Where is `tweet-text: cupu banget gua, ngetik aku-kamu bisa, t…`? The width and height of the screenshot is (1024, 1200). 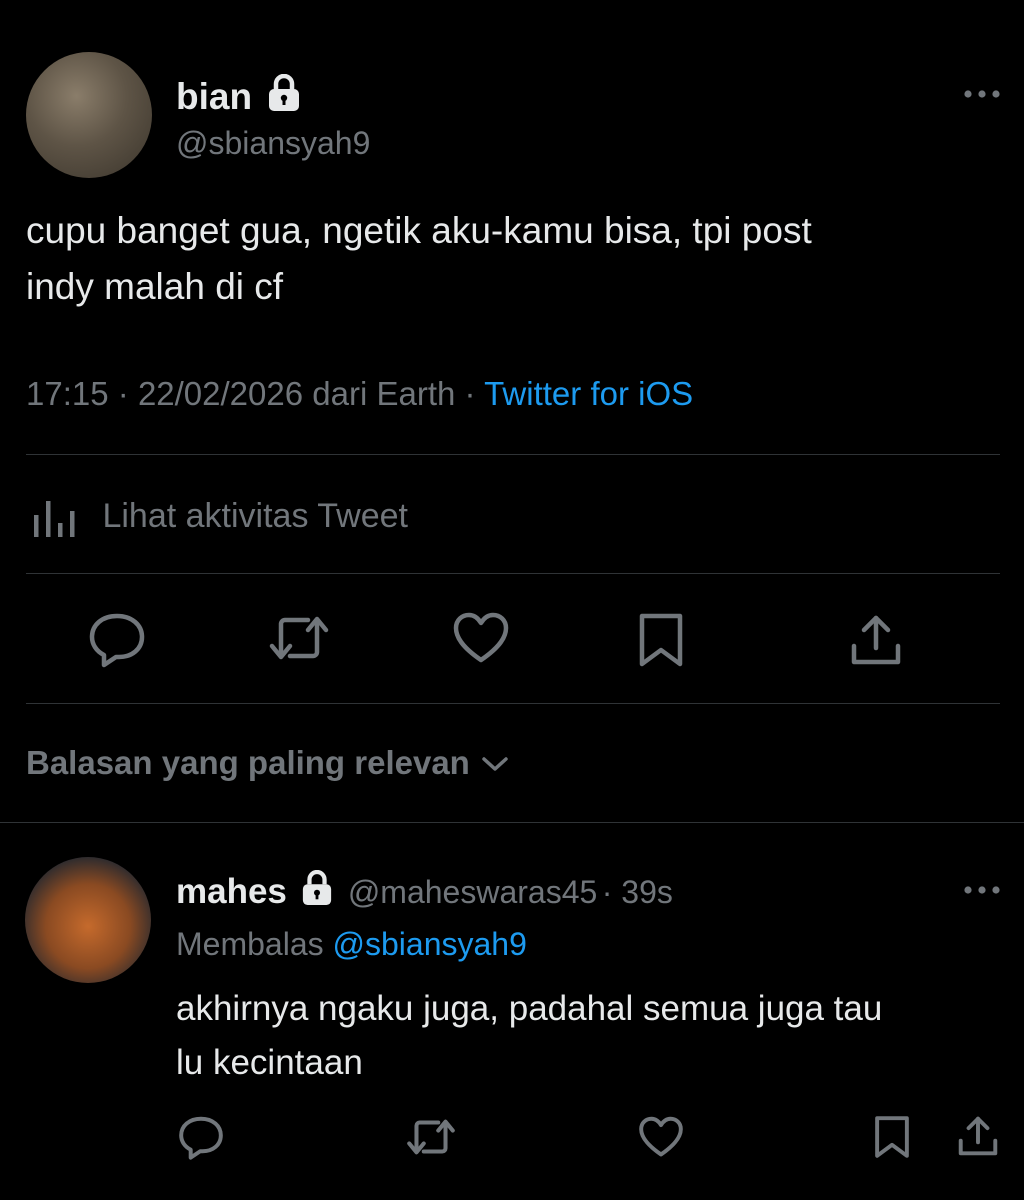
tweet-text: cupu banget gua, ngetik aku-kamu bisa, t… is located at coordinates (506, 259).